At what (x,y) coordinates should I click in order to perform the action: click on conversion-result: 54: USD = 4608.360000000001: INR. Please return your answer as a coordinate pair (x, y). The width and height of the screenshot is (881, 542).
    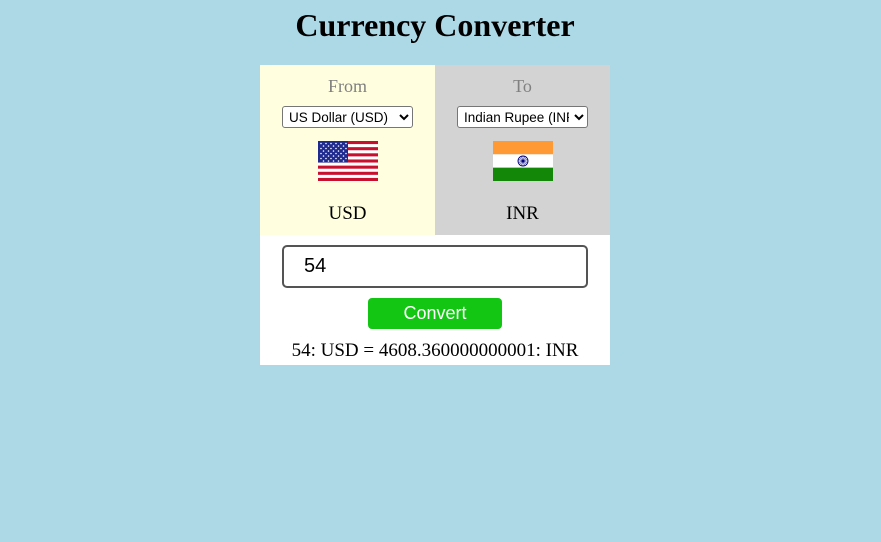
    Looking at the image, I should click on (435, 350).